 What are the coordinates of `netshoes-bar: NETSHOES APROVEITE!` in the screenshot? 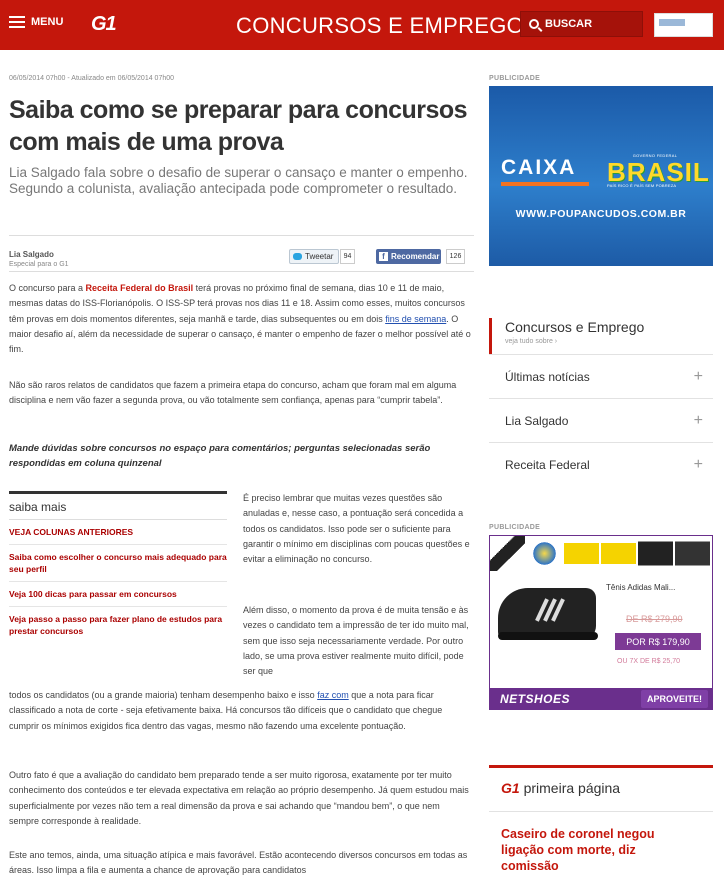 It's located at (601, 698).